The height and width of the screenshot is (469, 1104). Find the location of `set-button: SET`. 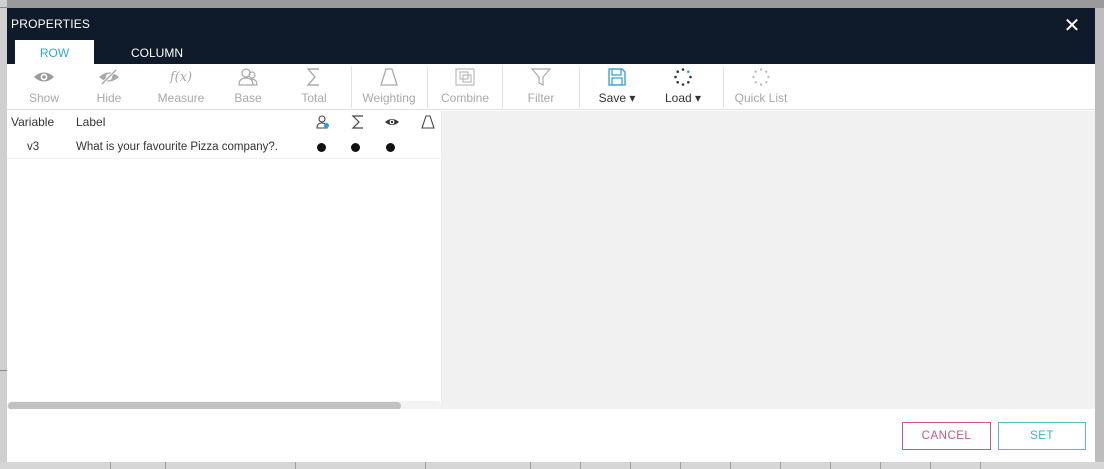

set-button: SET is located at coordinates (1042, 436).